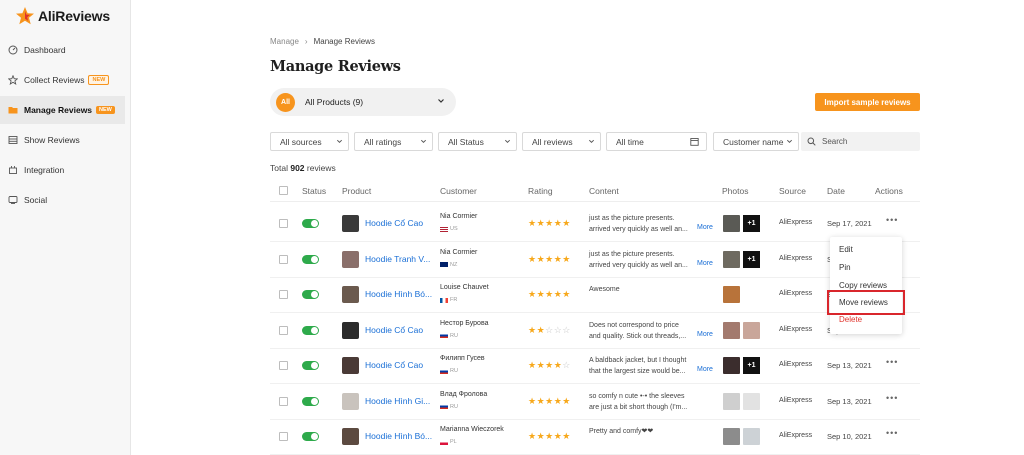 The image size is (1024, 455). I want to click on sidebar-item-show-reviews: Show Reviews, so click(62, 140).